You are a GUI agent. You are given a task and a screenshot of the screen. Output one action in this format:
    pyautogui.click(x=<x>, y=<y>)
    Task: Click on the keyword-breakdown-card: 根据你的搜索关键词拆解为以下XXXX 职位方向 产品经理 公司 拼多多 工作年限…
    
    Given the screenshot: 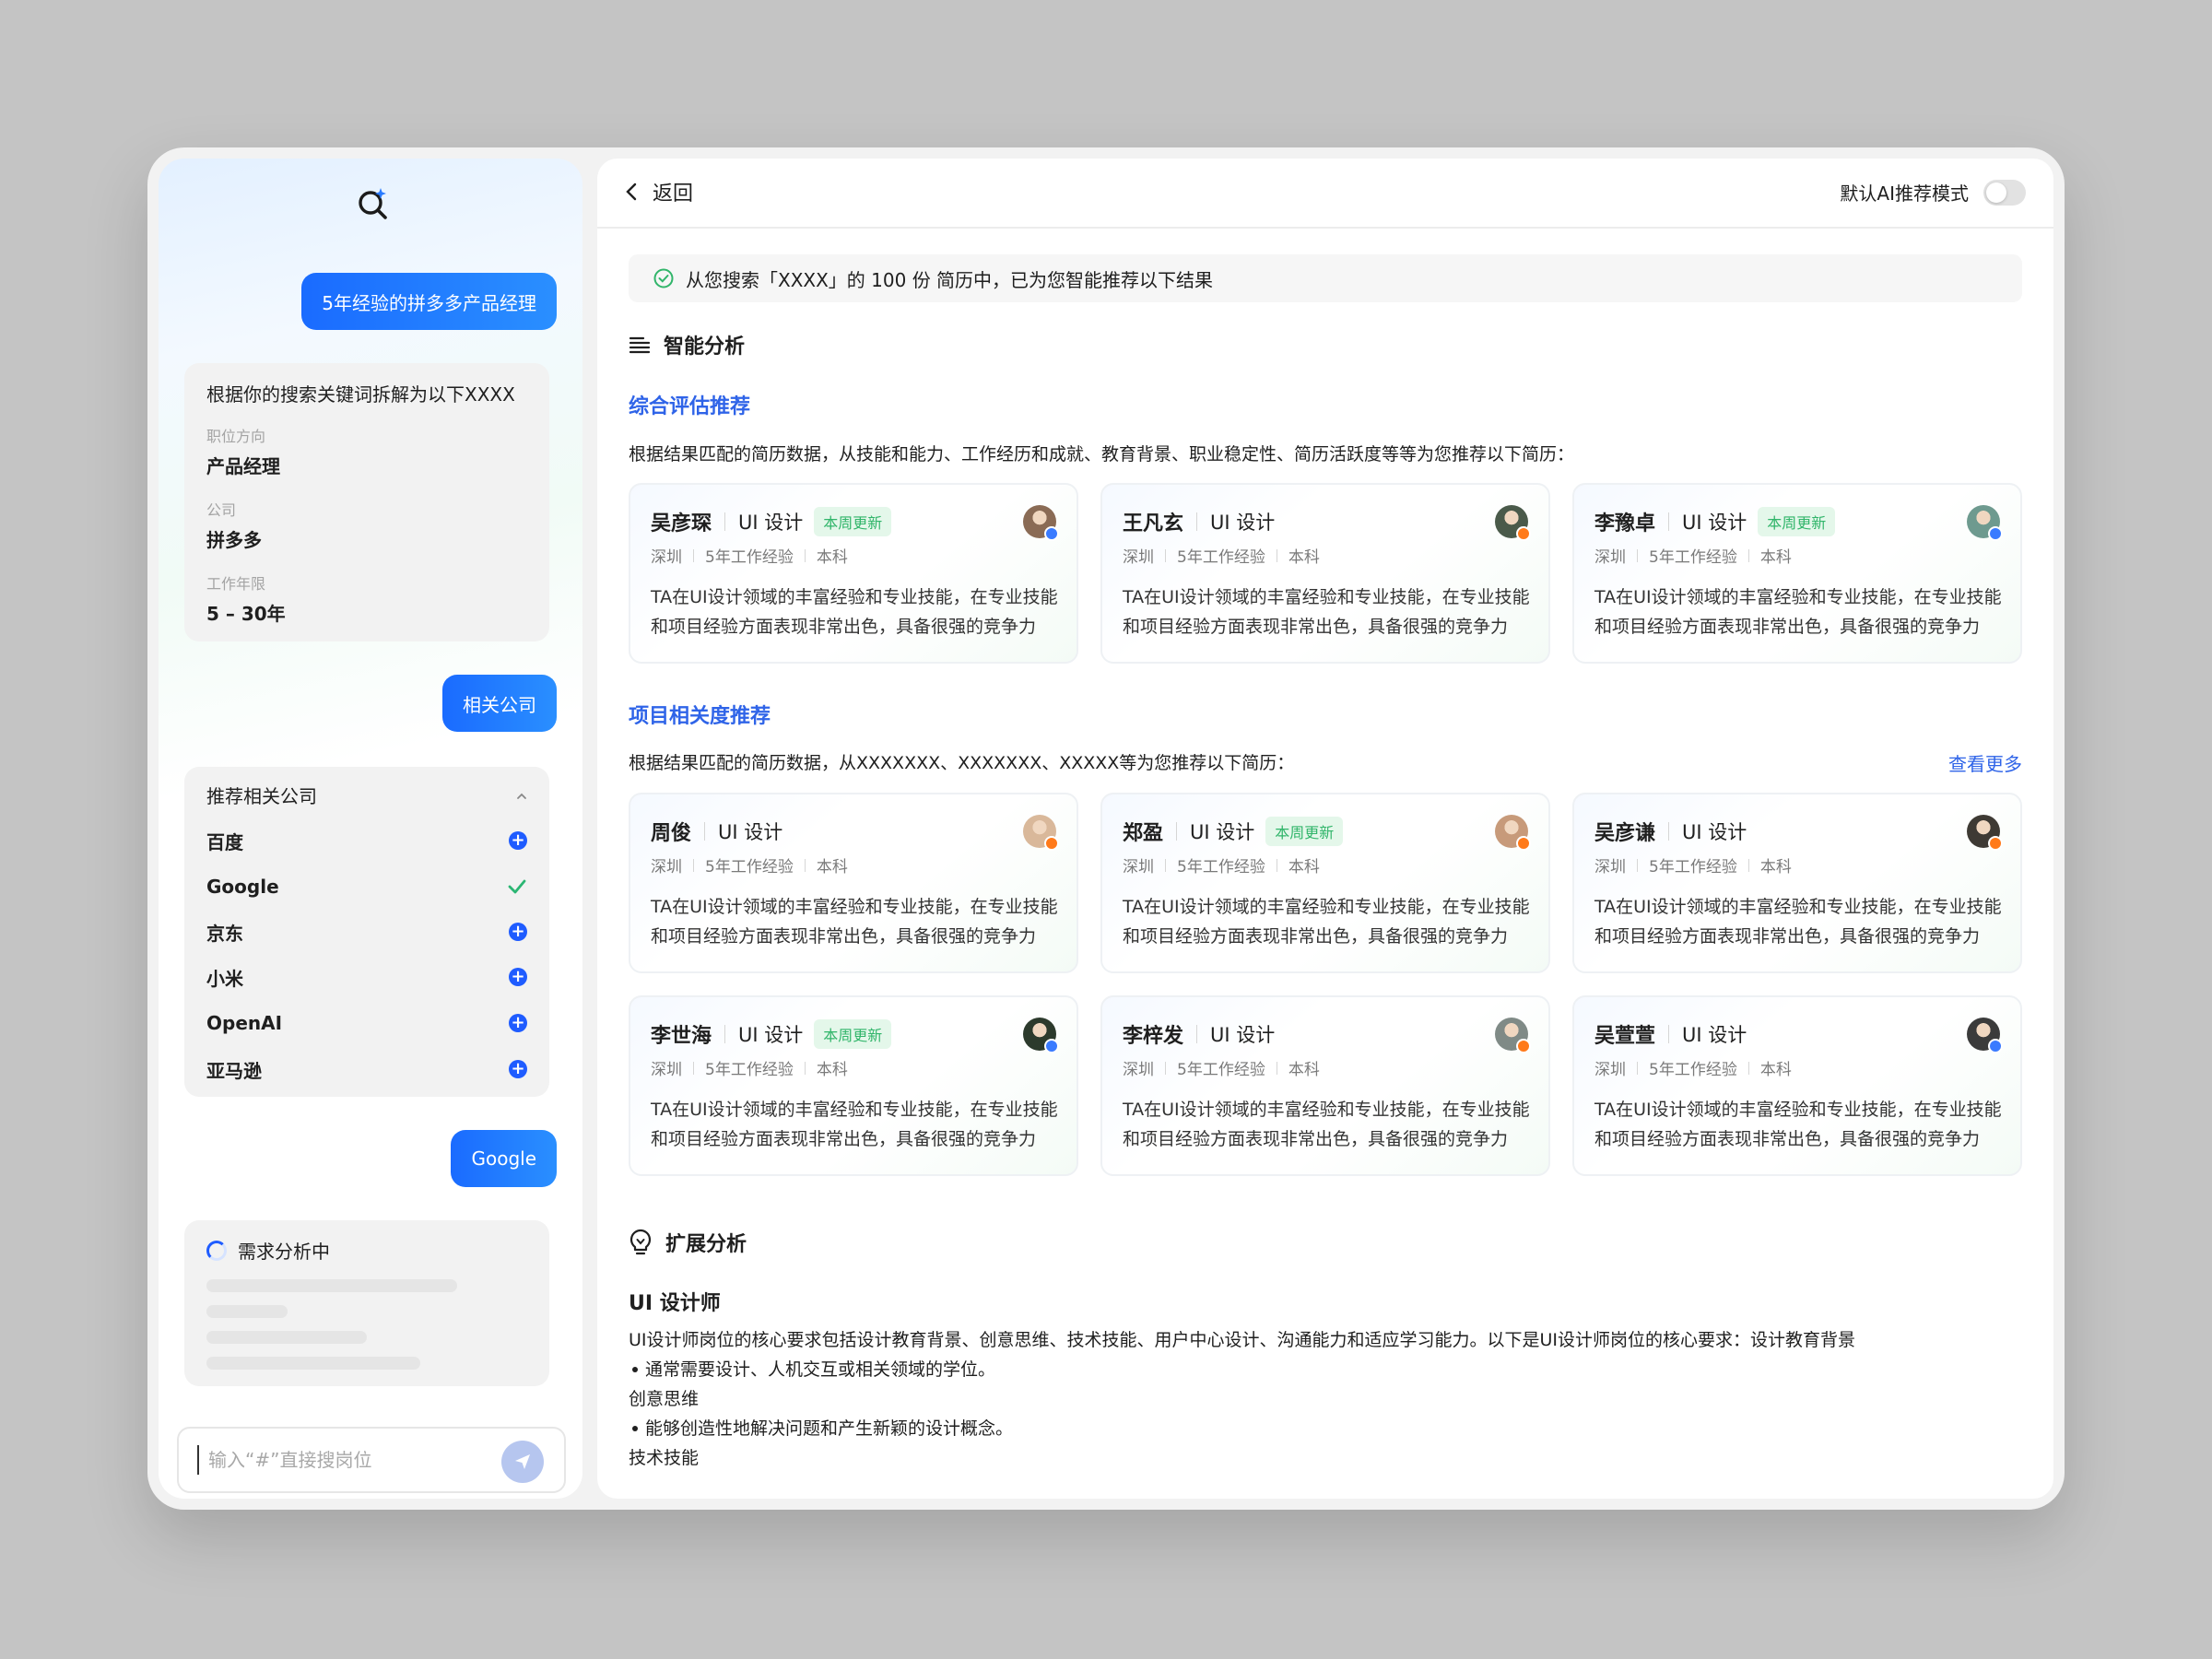 What is the action you would take?
    pyautogui.click(x=366, y=502)
    